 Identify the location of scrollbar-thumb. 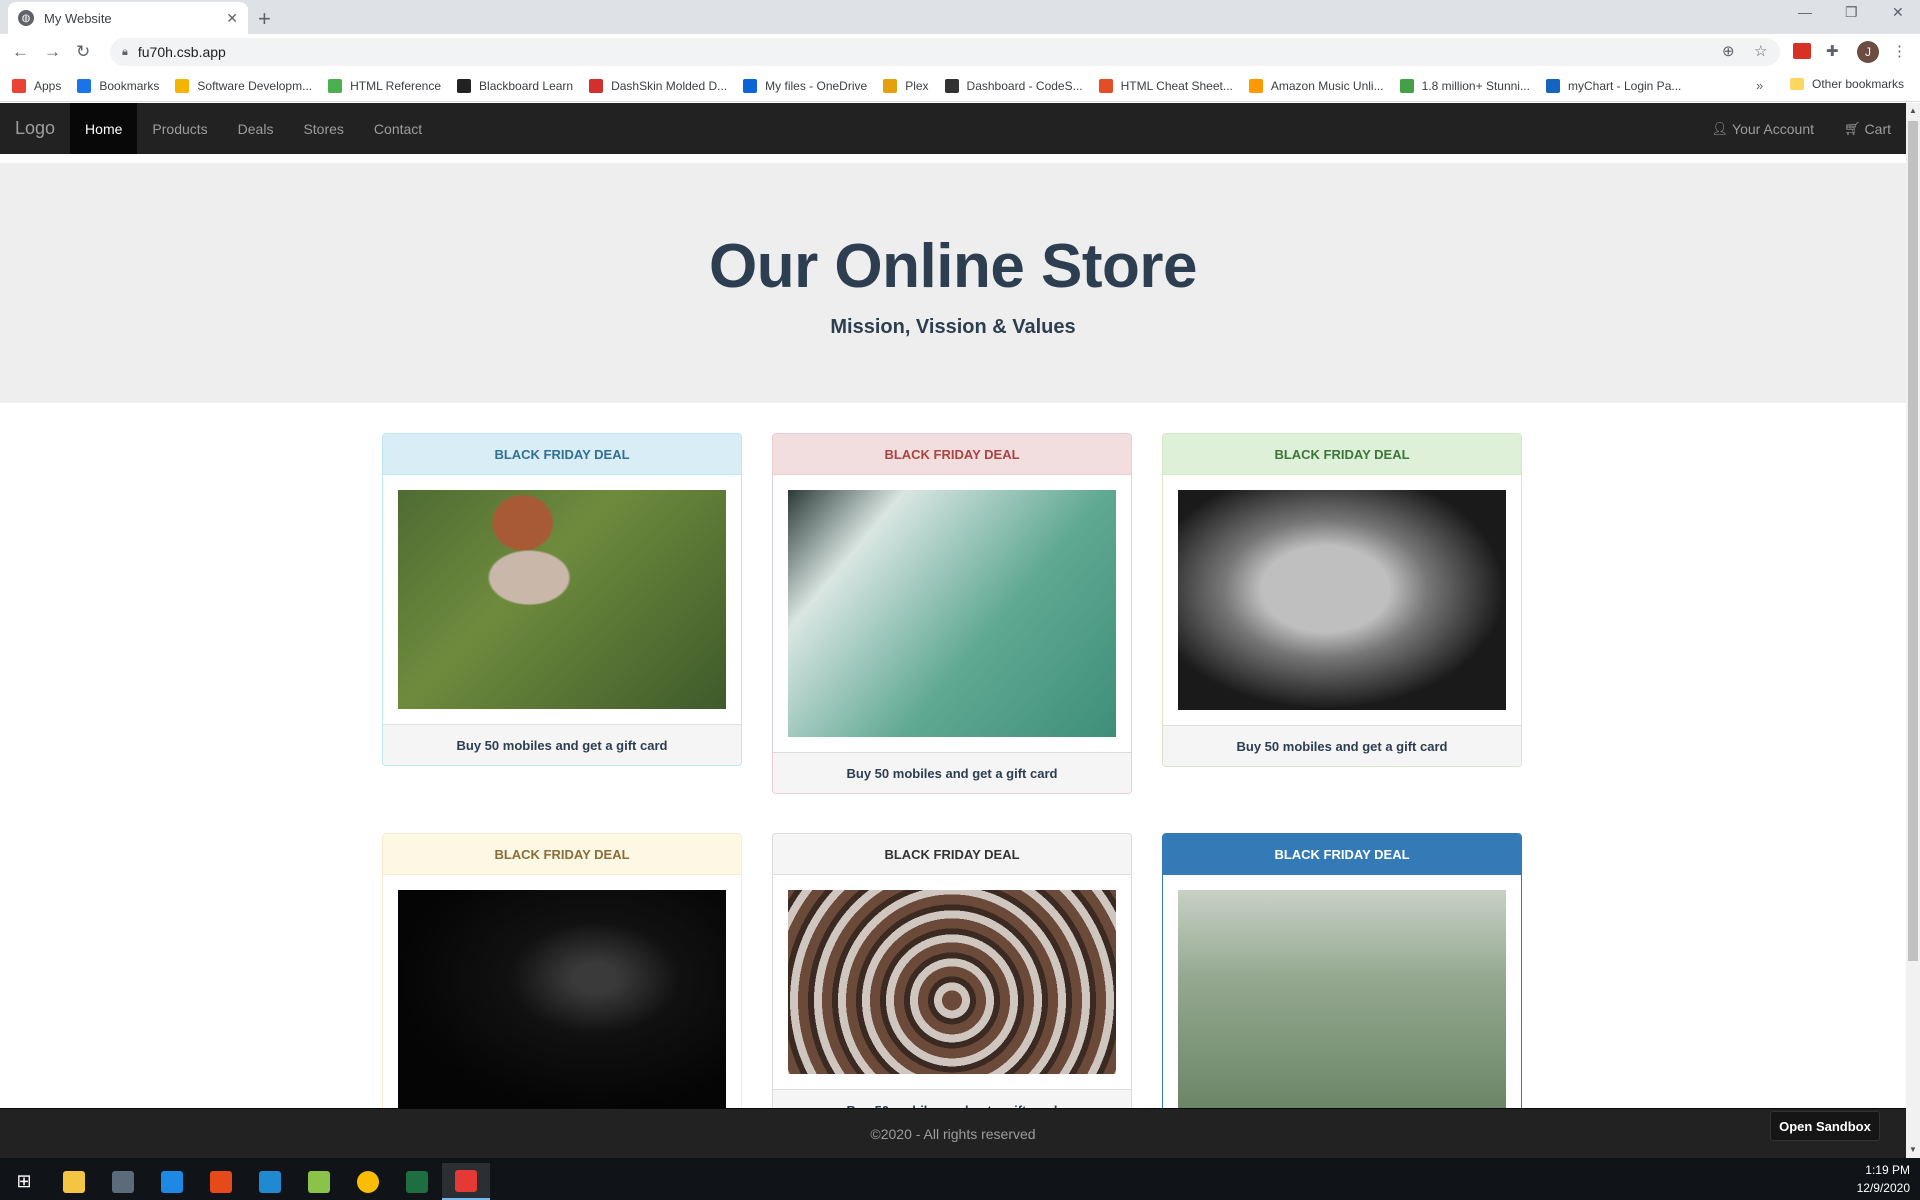
(1913, 541).